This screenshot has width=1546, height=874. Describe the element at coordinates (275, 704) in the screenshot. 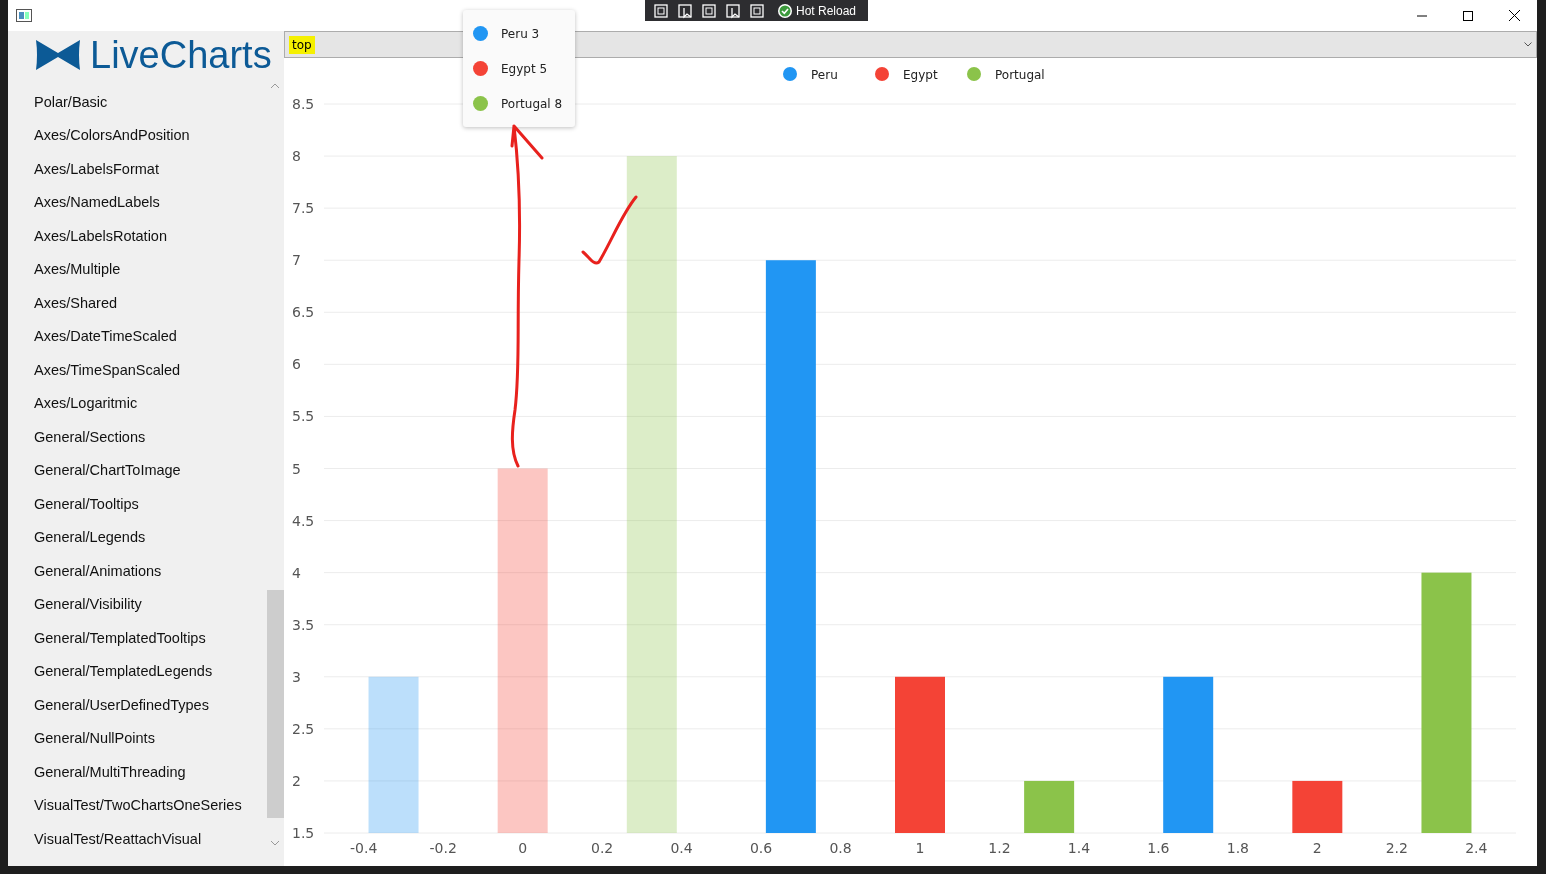

I see `scrollbar-thumb` at that location.